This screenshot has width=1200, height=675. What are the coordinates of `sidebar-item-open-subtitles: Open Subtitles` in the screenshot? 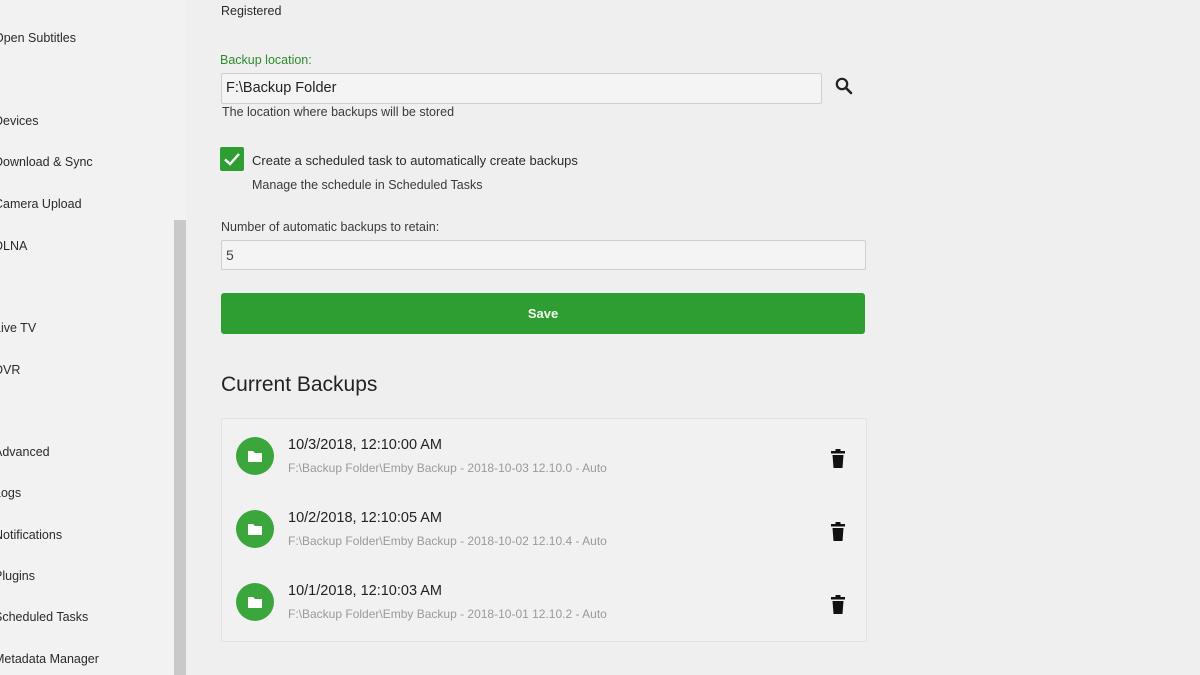 It's located at (38, 38).